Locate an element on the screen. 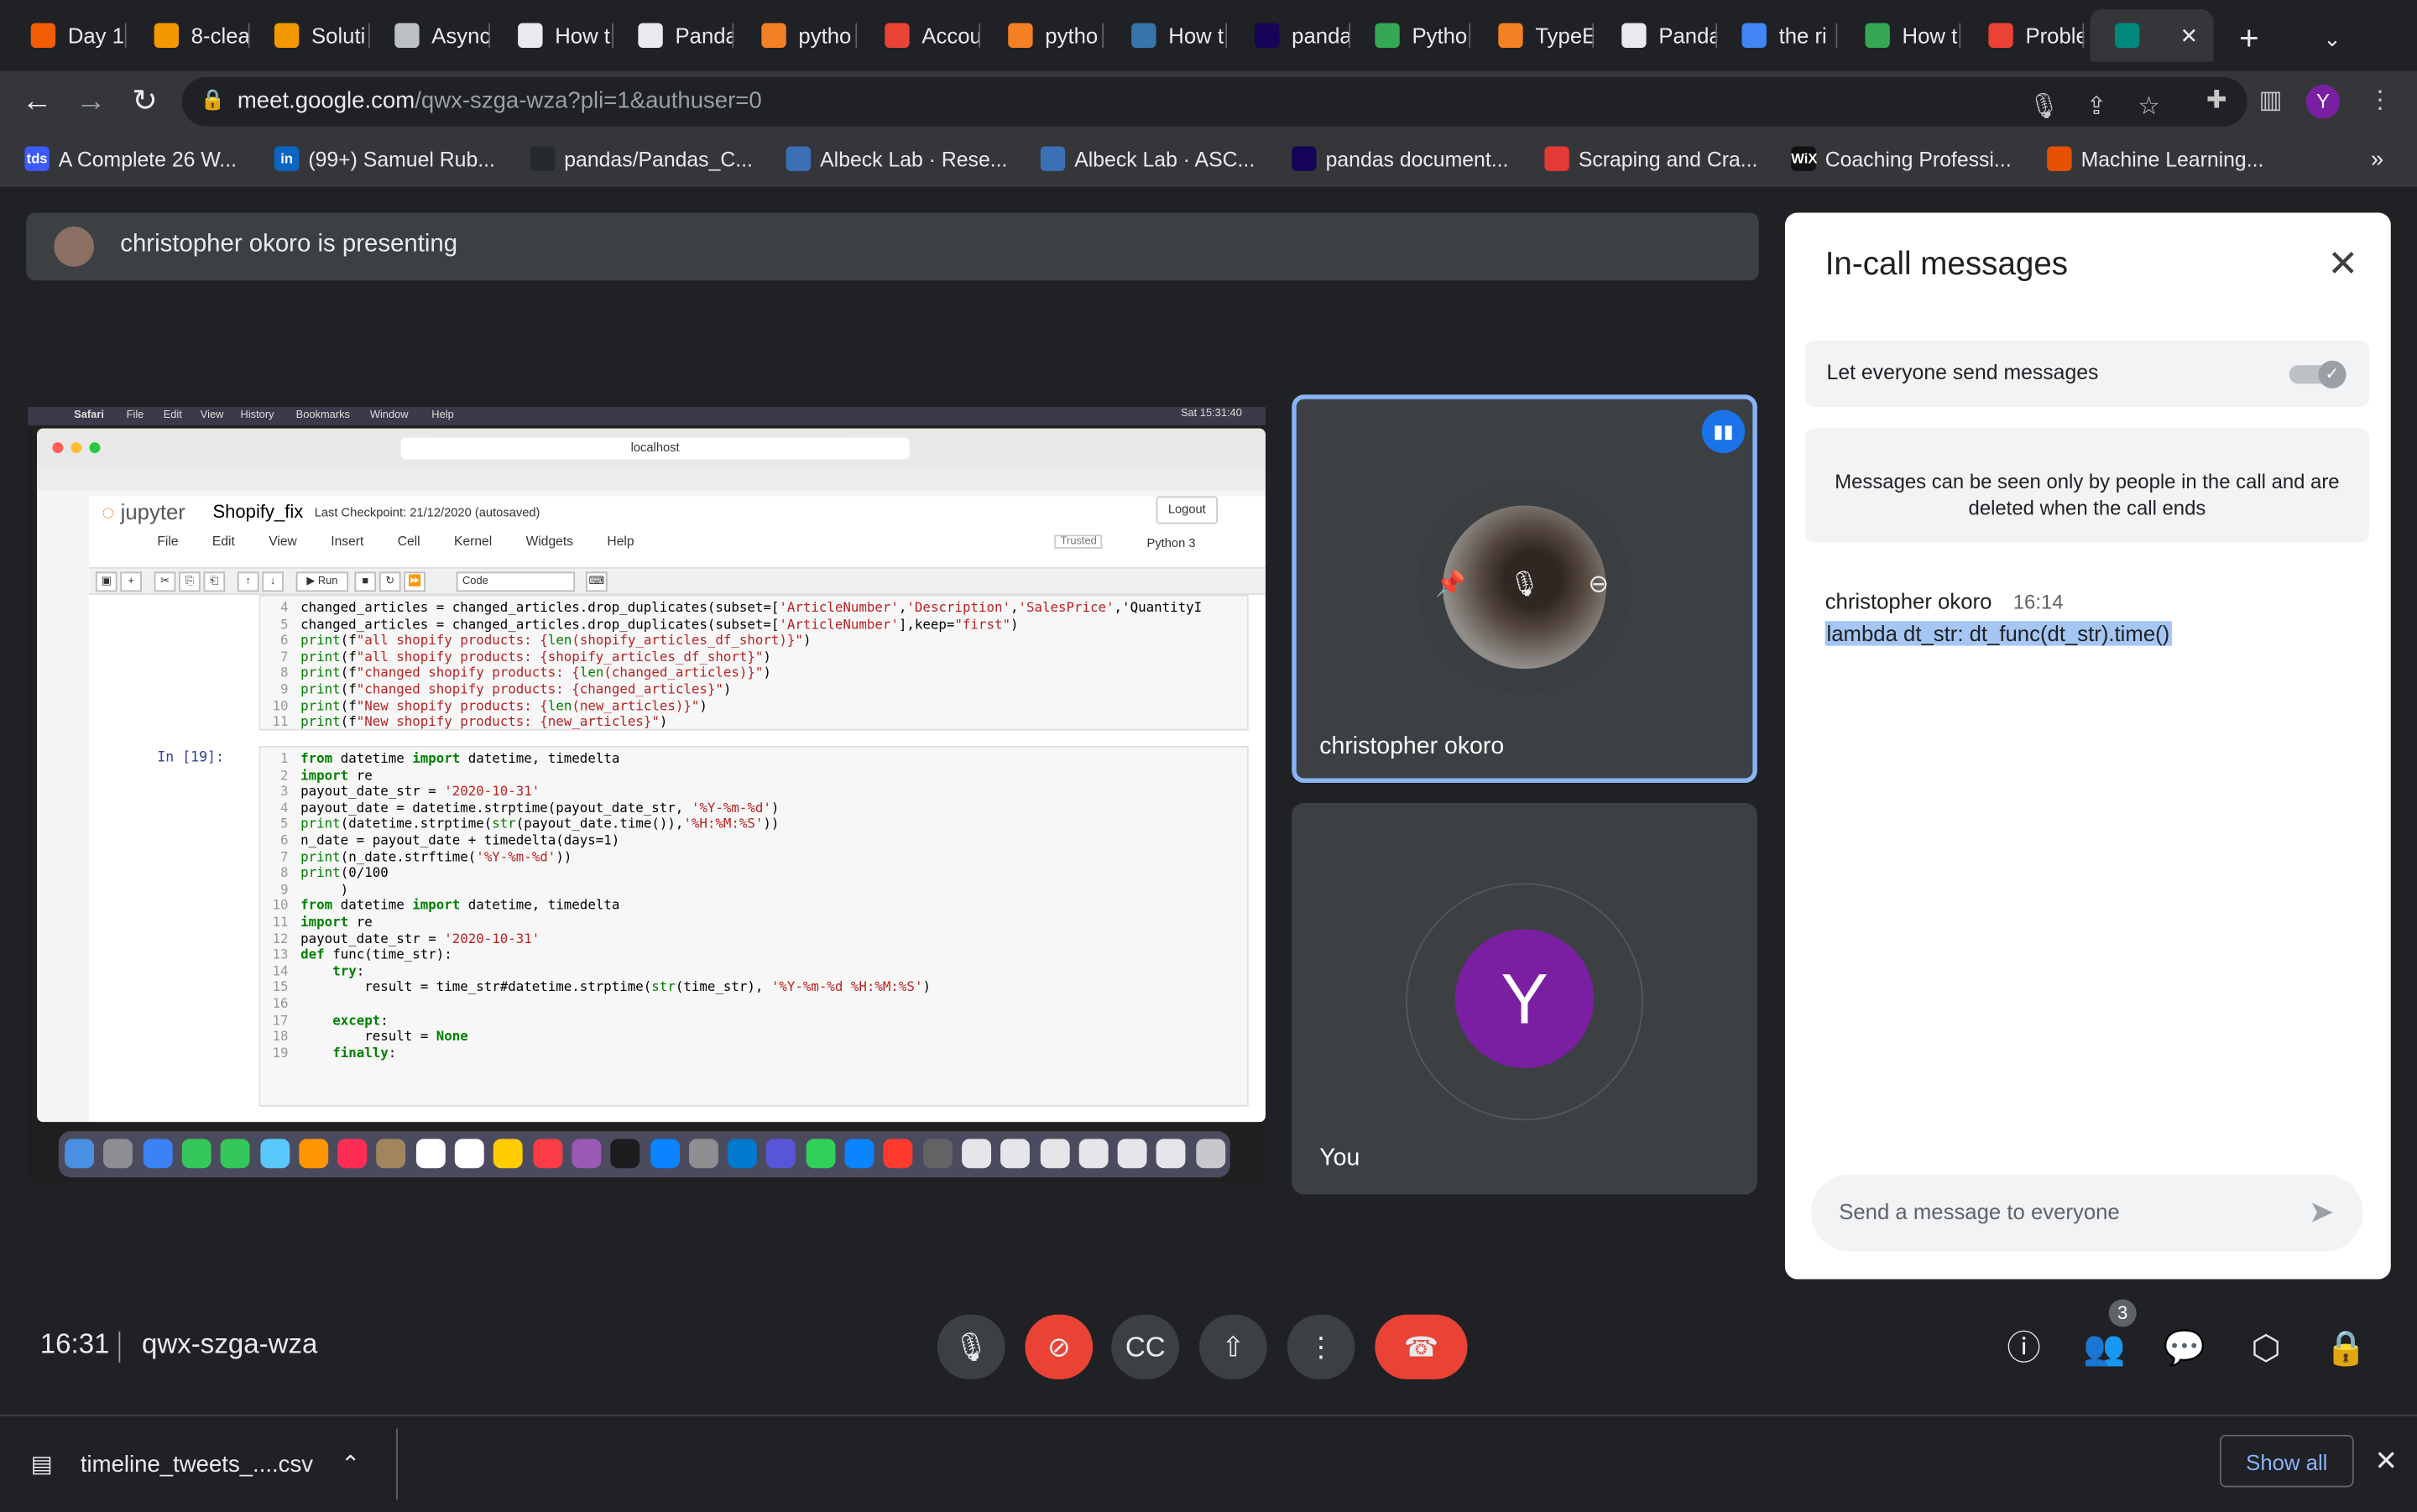 This screenshot has height=1512, width=2417. captions-button: CC is located at coordinates (1145, 1347).